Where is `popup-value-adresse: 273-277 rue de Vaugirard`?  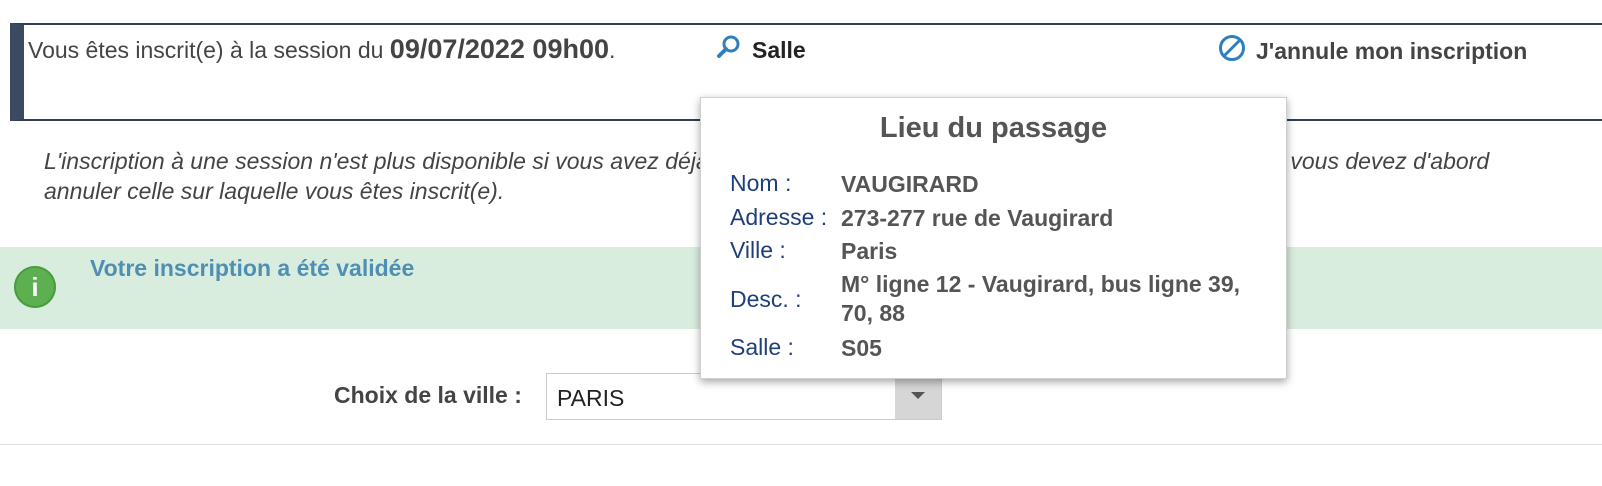
popup-value-adresse: 273-277 rue de Vaugirard is located at coordinates (977, 218).